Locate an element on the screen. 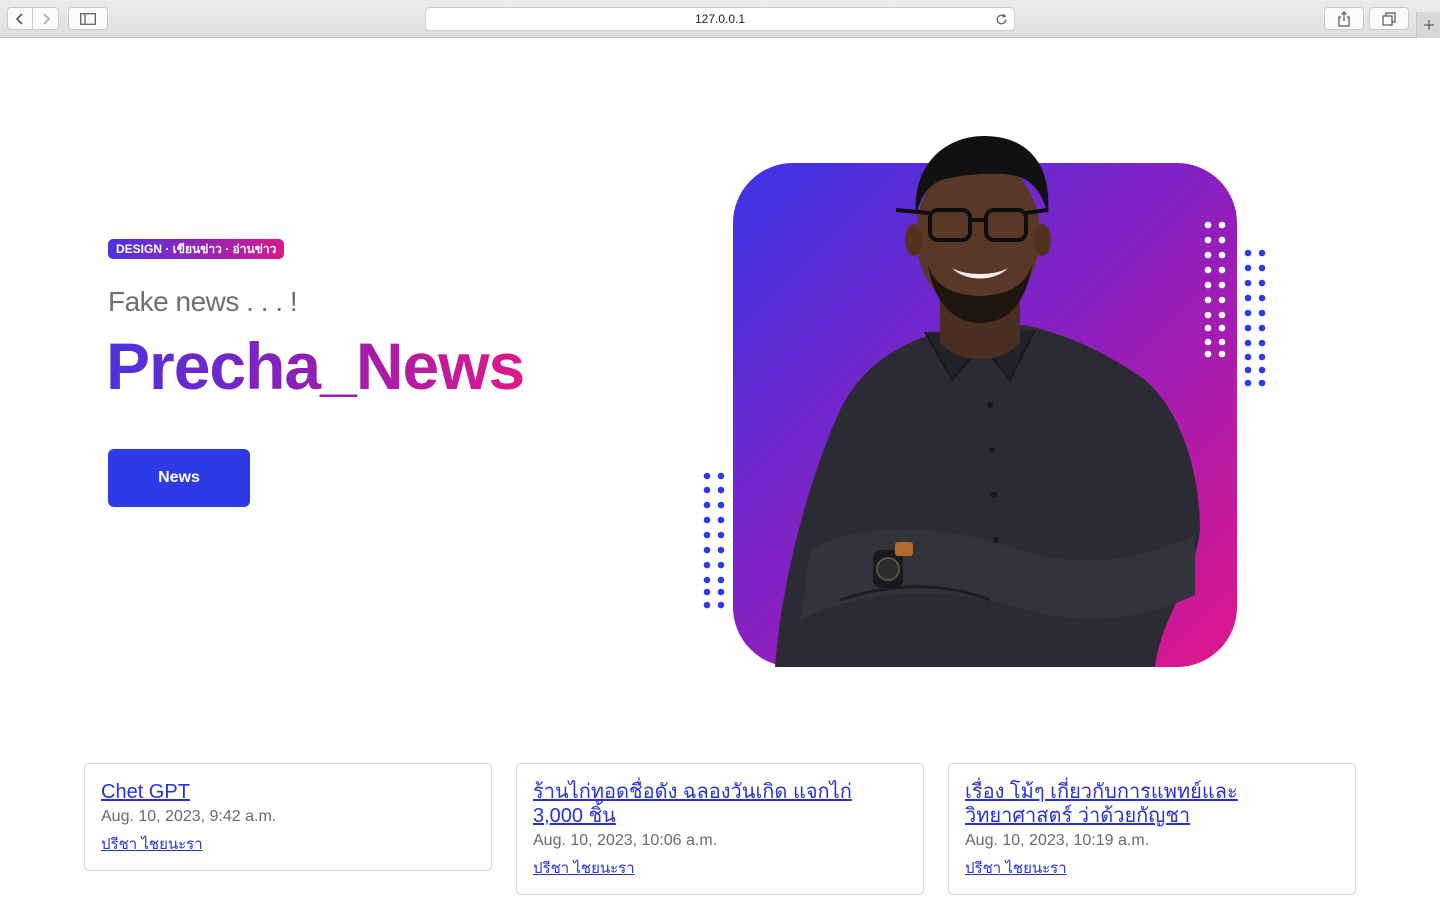 This screenshot has height=900, width=1440. address-bar: 127.0.0.1 is located at coordinates (720, 19).